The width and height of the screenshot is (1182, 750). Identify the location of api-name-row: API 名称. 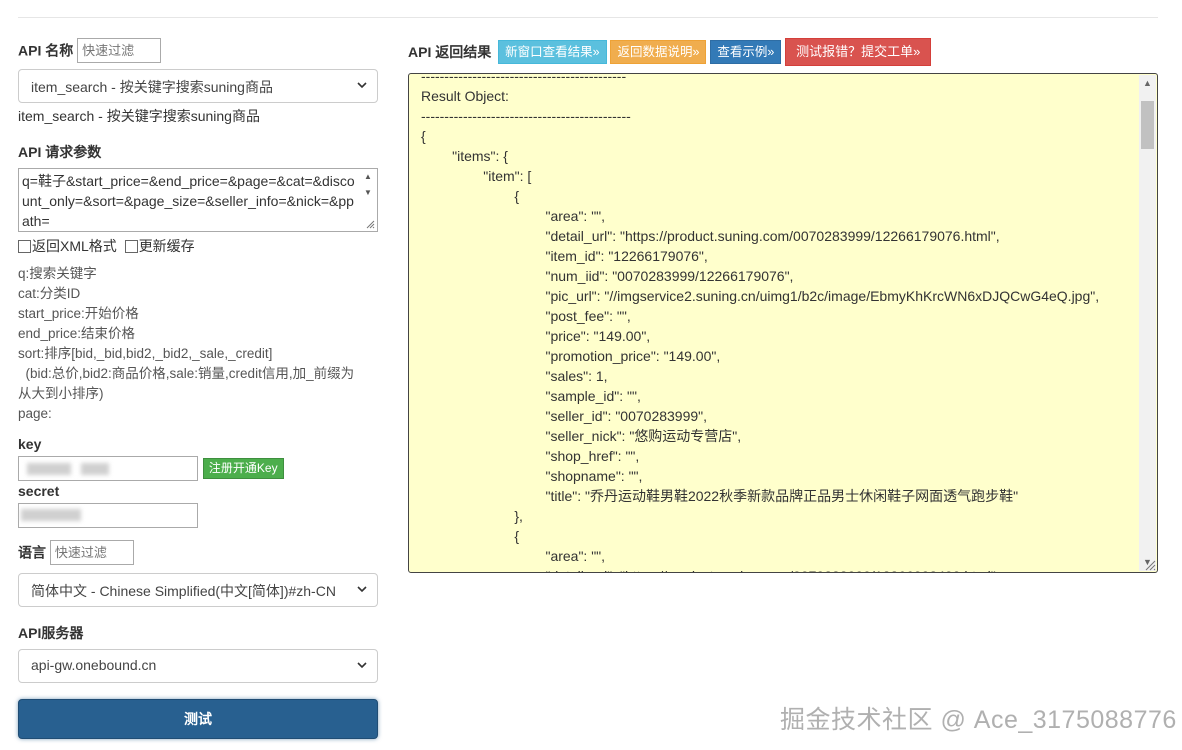
(198, 51).